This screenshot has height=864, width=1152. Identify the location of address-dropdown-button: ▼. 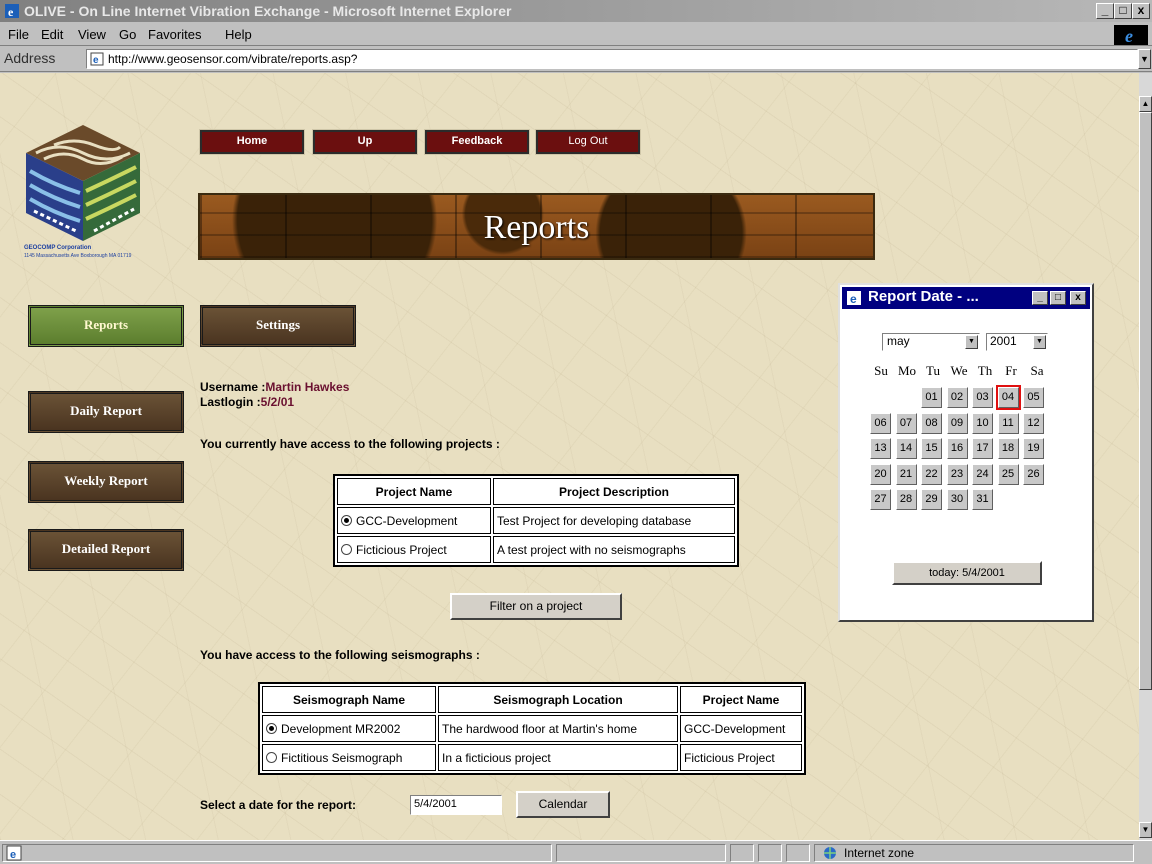
(1144, 59).